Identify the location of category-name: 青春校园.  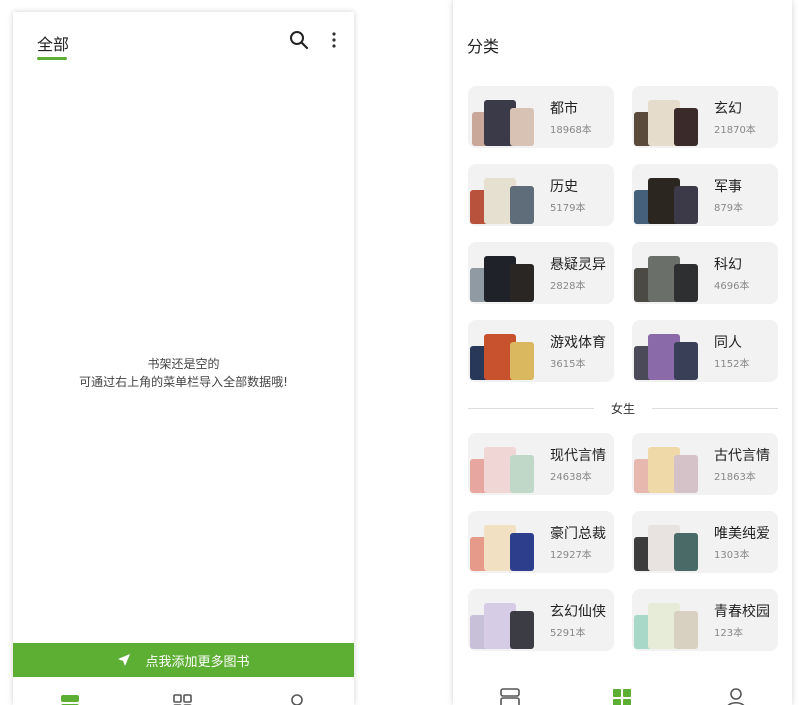
(742, 612).